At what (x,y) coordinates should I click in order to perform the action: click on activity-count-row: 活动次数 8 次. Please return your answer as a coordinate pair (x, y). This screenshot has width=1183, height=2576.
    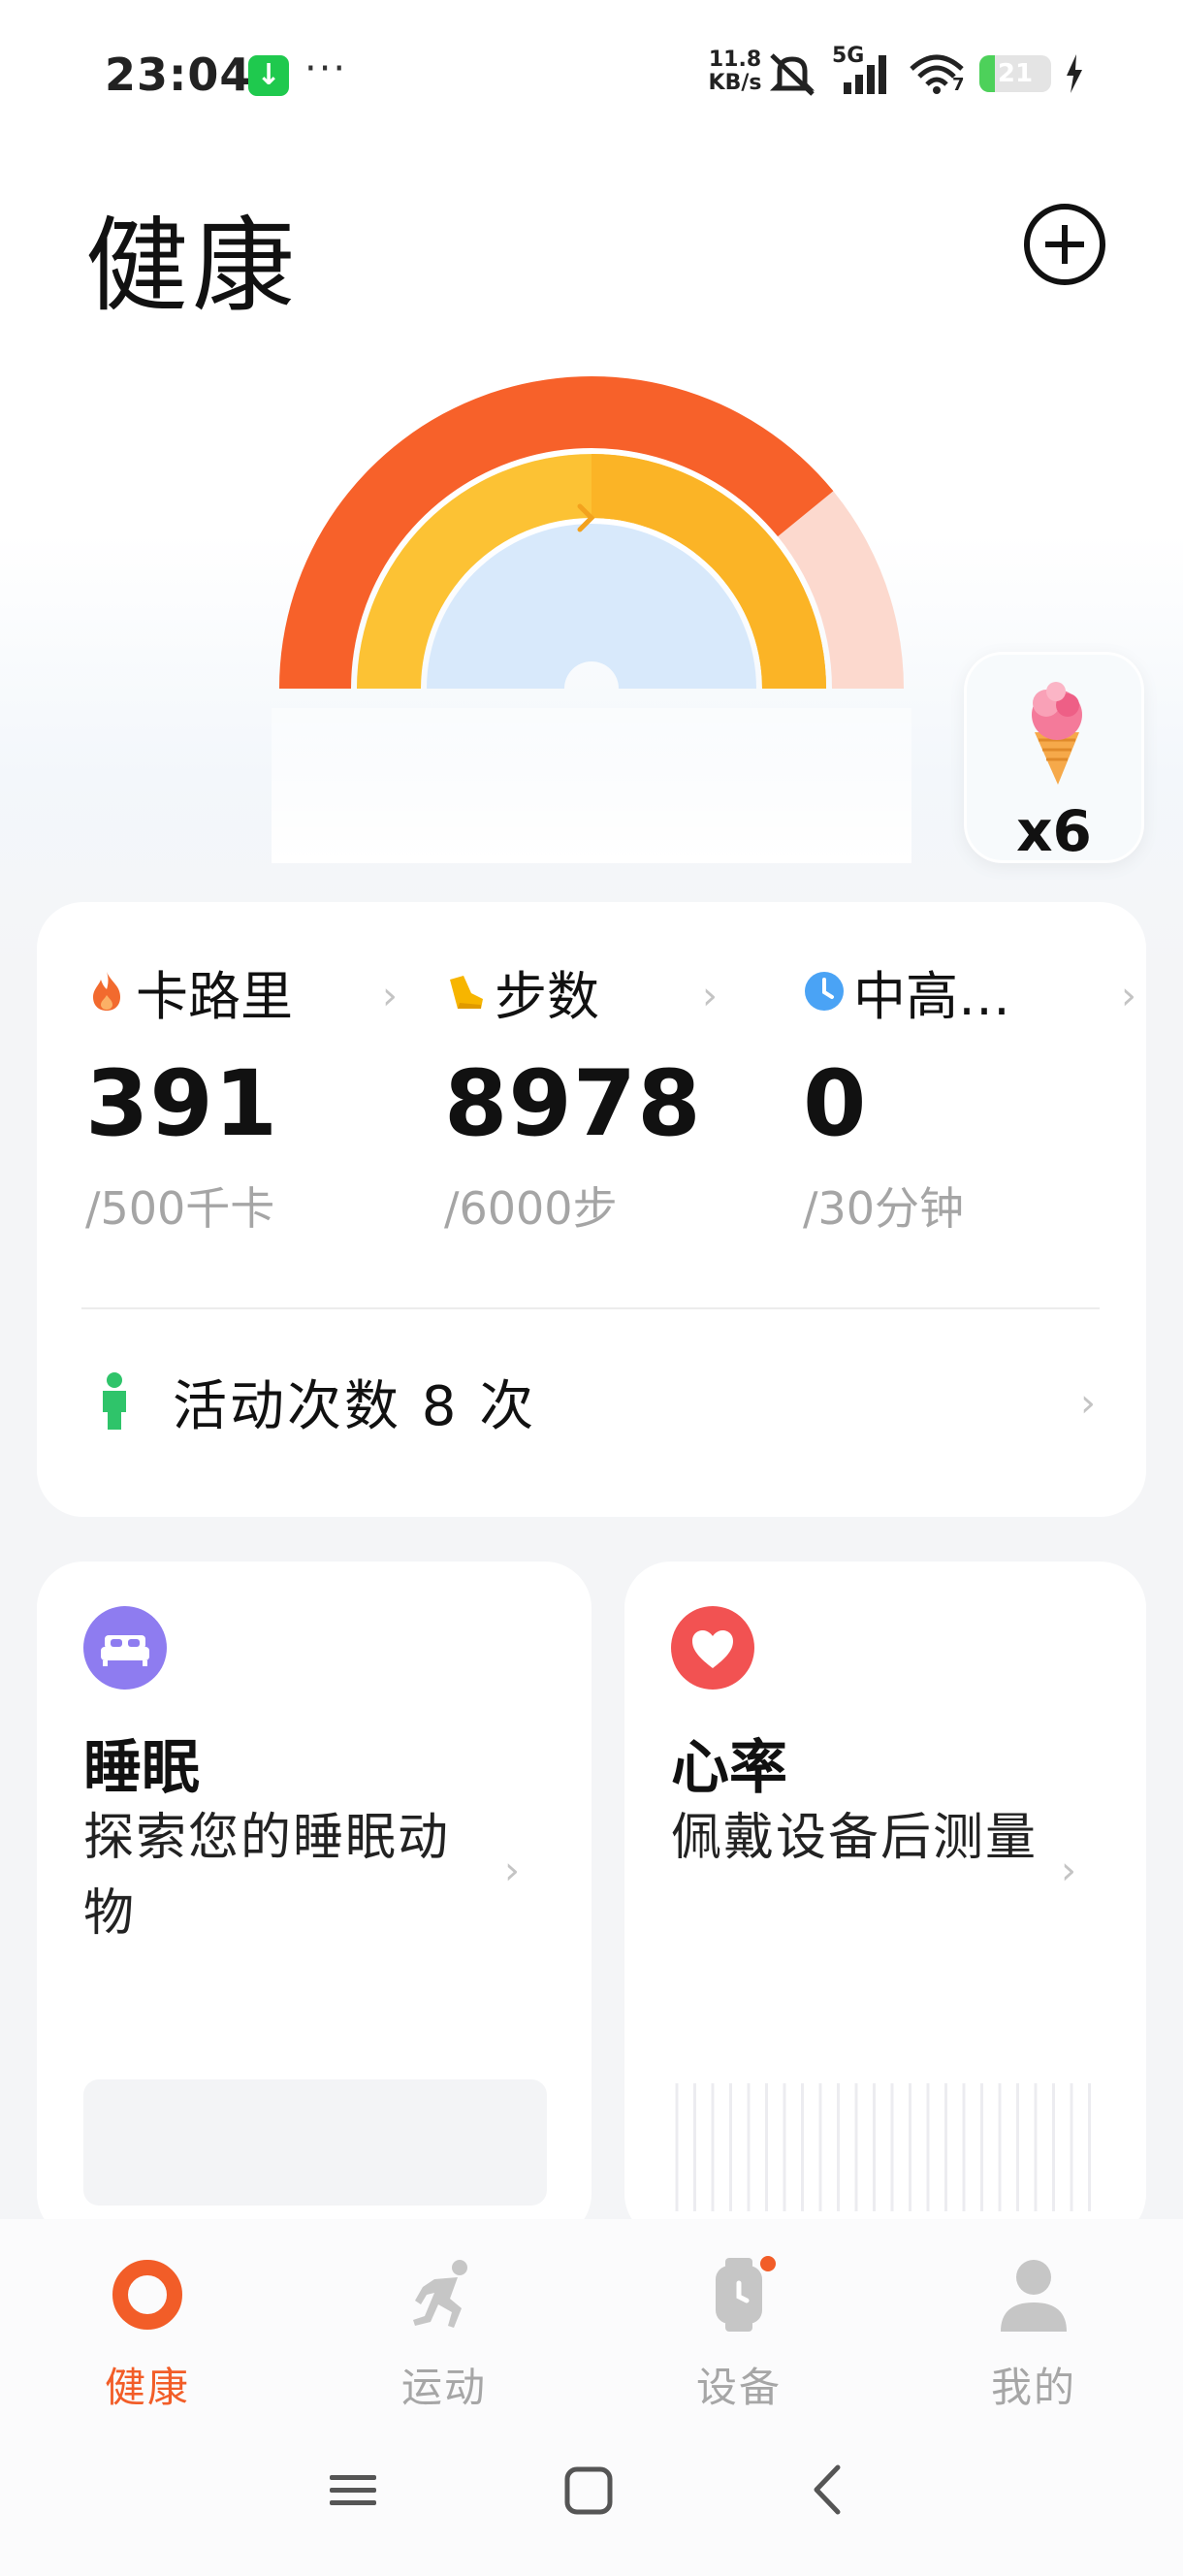
    Looking at the image, I should click on (315, 1403).